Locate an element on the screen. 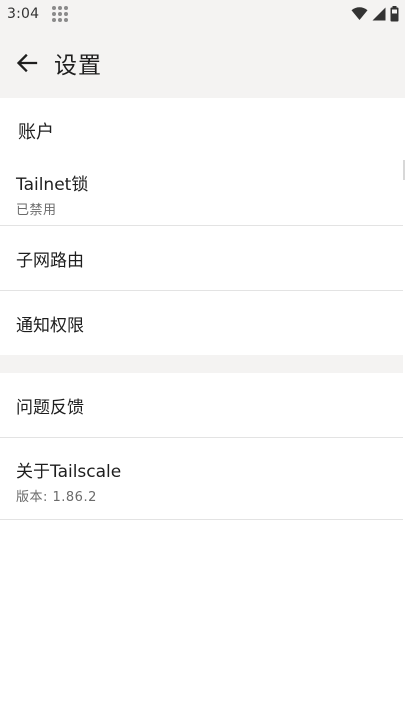 The height and width of the screenshot is (720, 405). settings-item-subnet-routing: 子网路由 is located at coordinates (201, 258).